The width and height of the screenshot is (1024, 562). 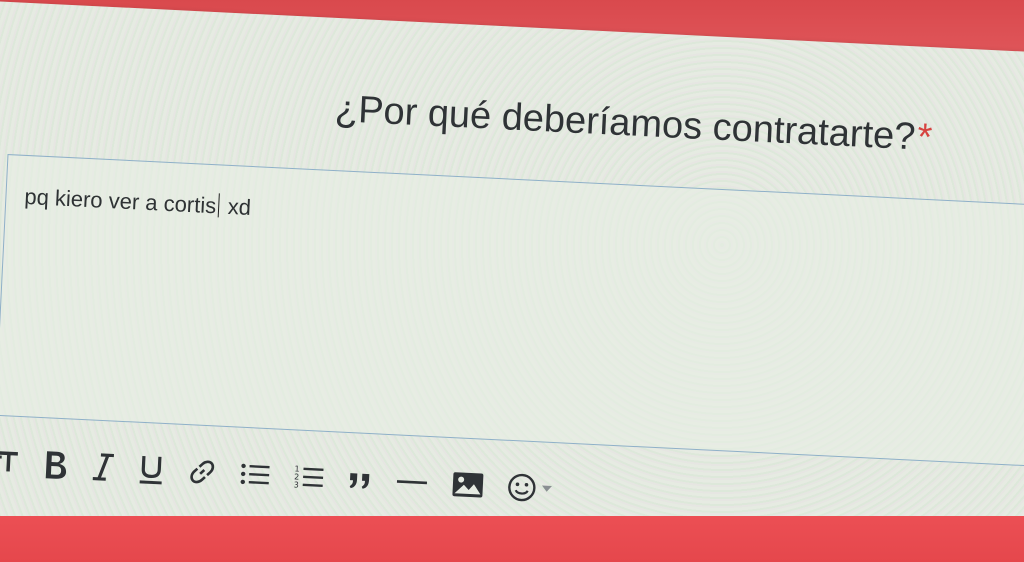 I want to click on italic-button, so click(x=103, y=467).